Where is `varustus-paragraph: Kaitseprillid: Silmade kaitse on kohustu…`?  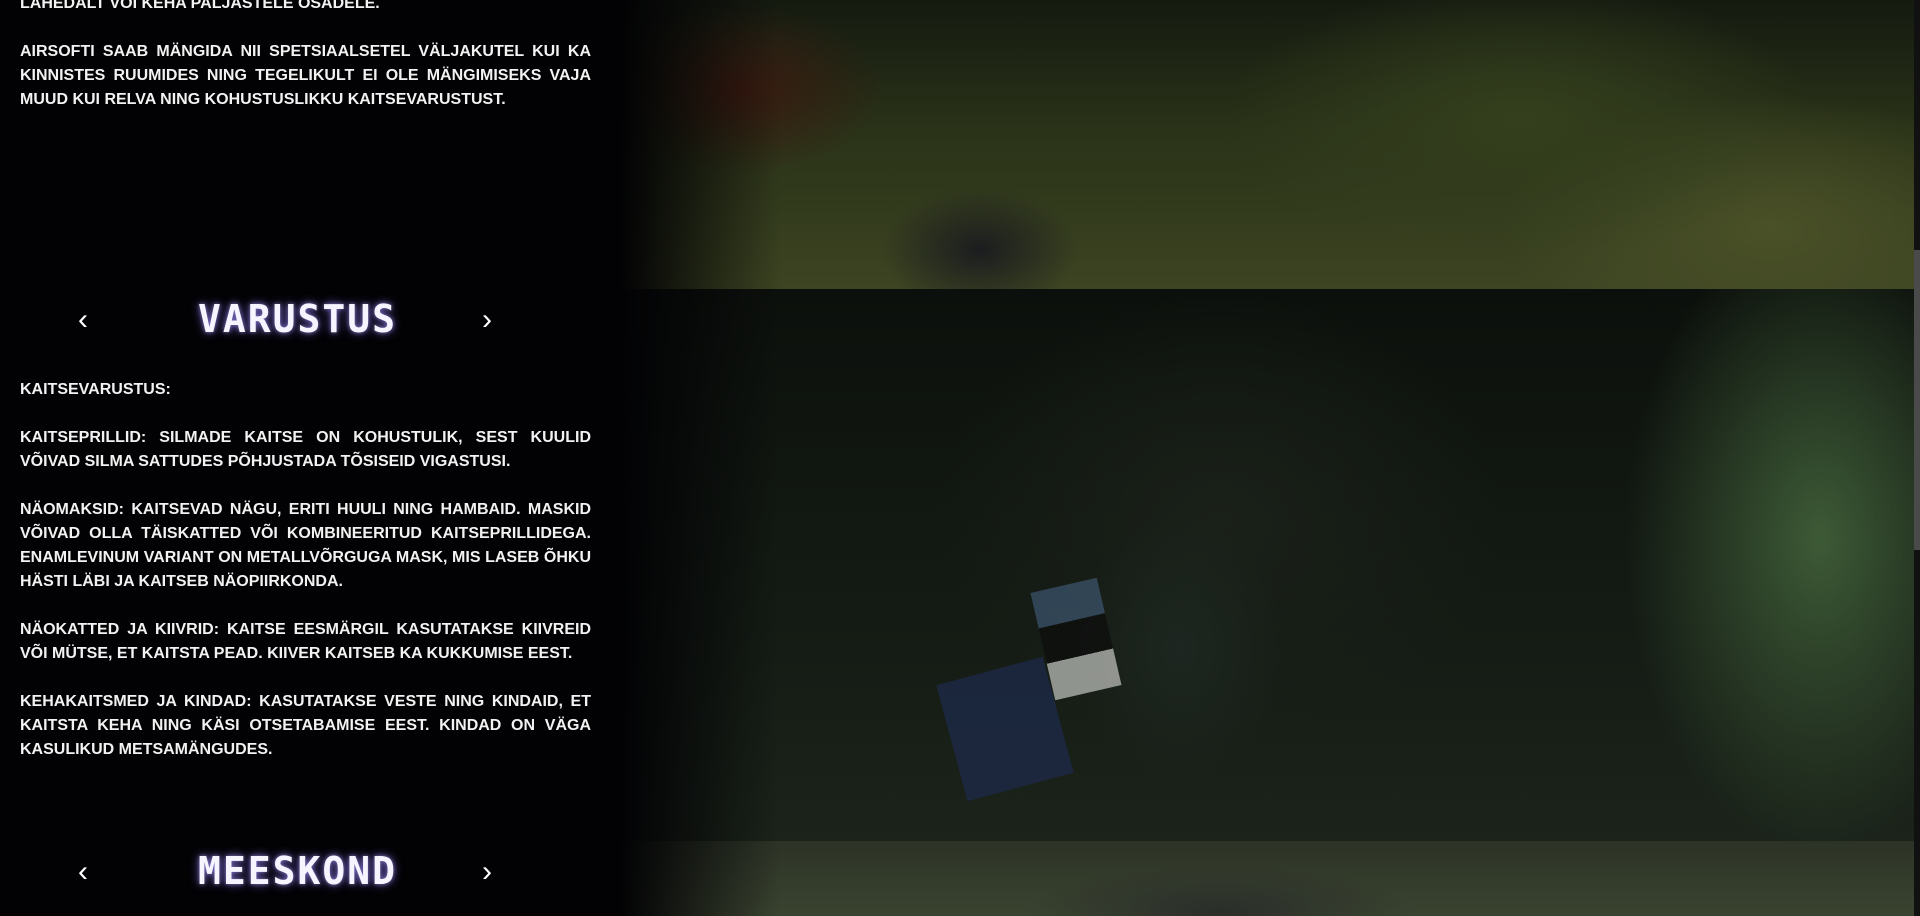
varustus-paragraph: Kaitseprillid: Silmade kaitse on kohustu… is located at coordinates (305, 449).